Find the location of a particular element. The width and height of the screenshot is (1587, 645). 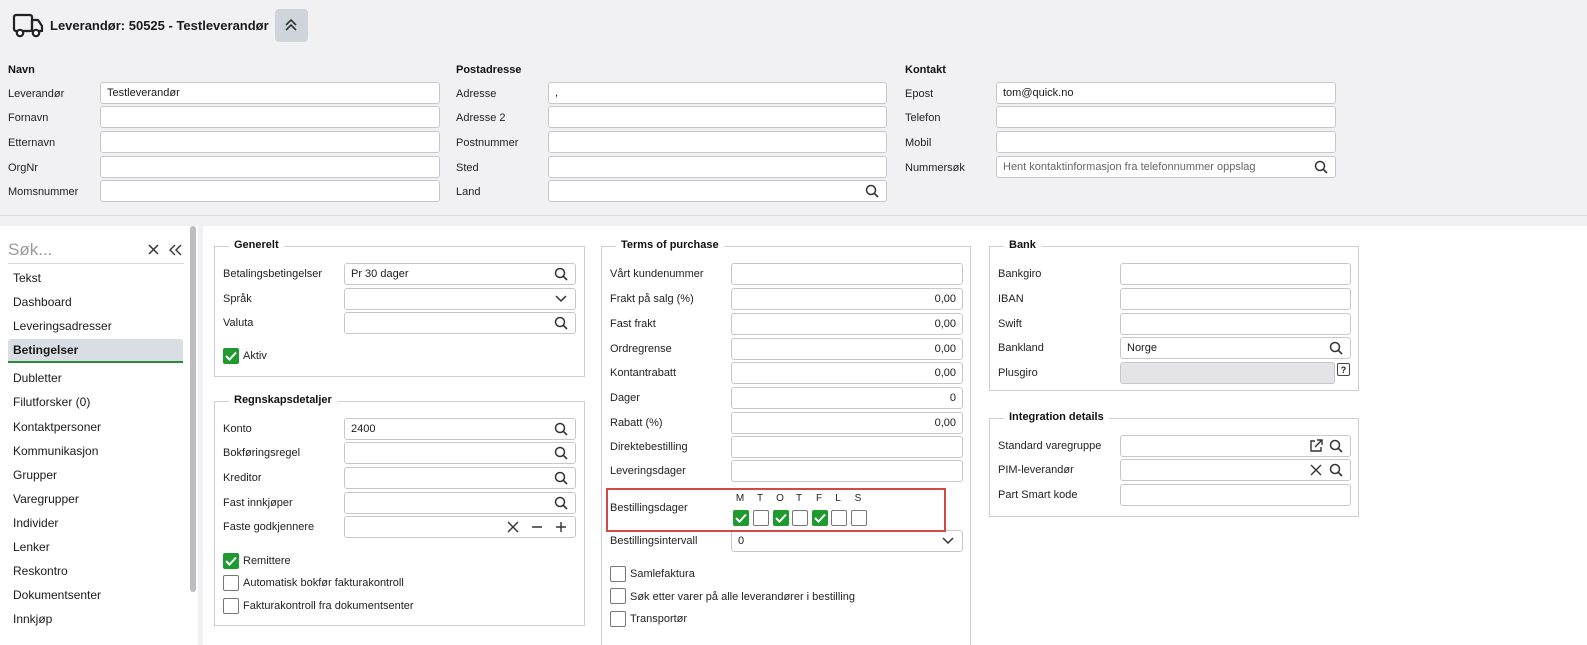

momsnummer-label: Momsnummer is located at coordinates (43, 192).